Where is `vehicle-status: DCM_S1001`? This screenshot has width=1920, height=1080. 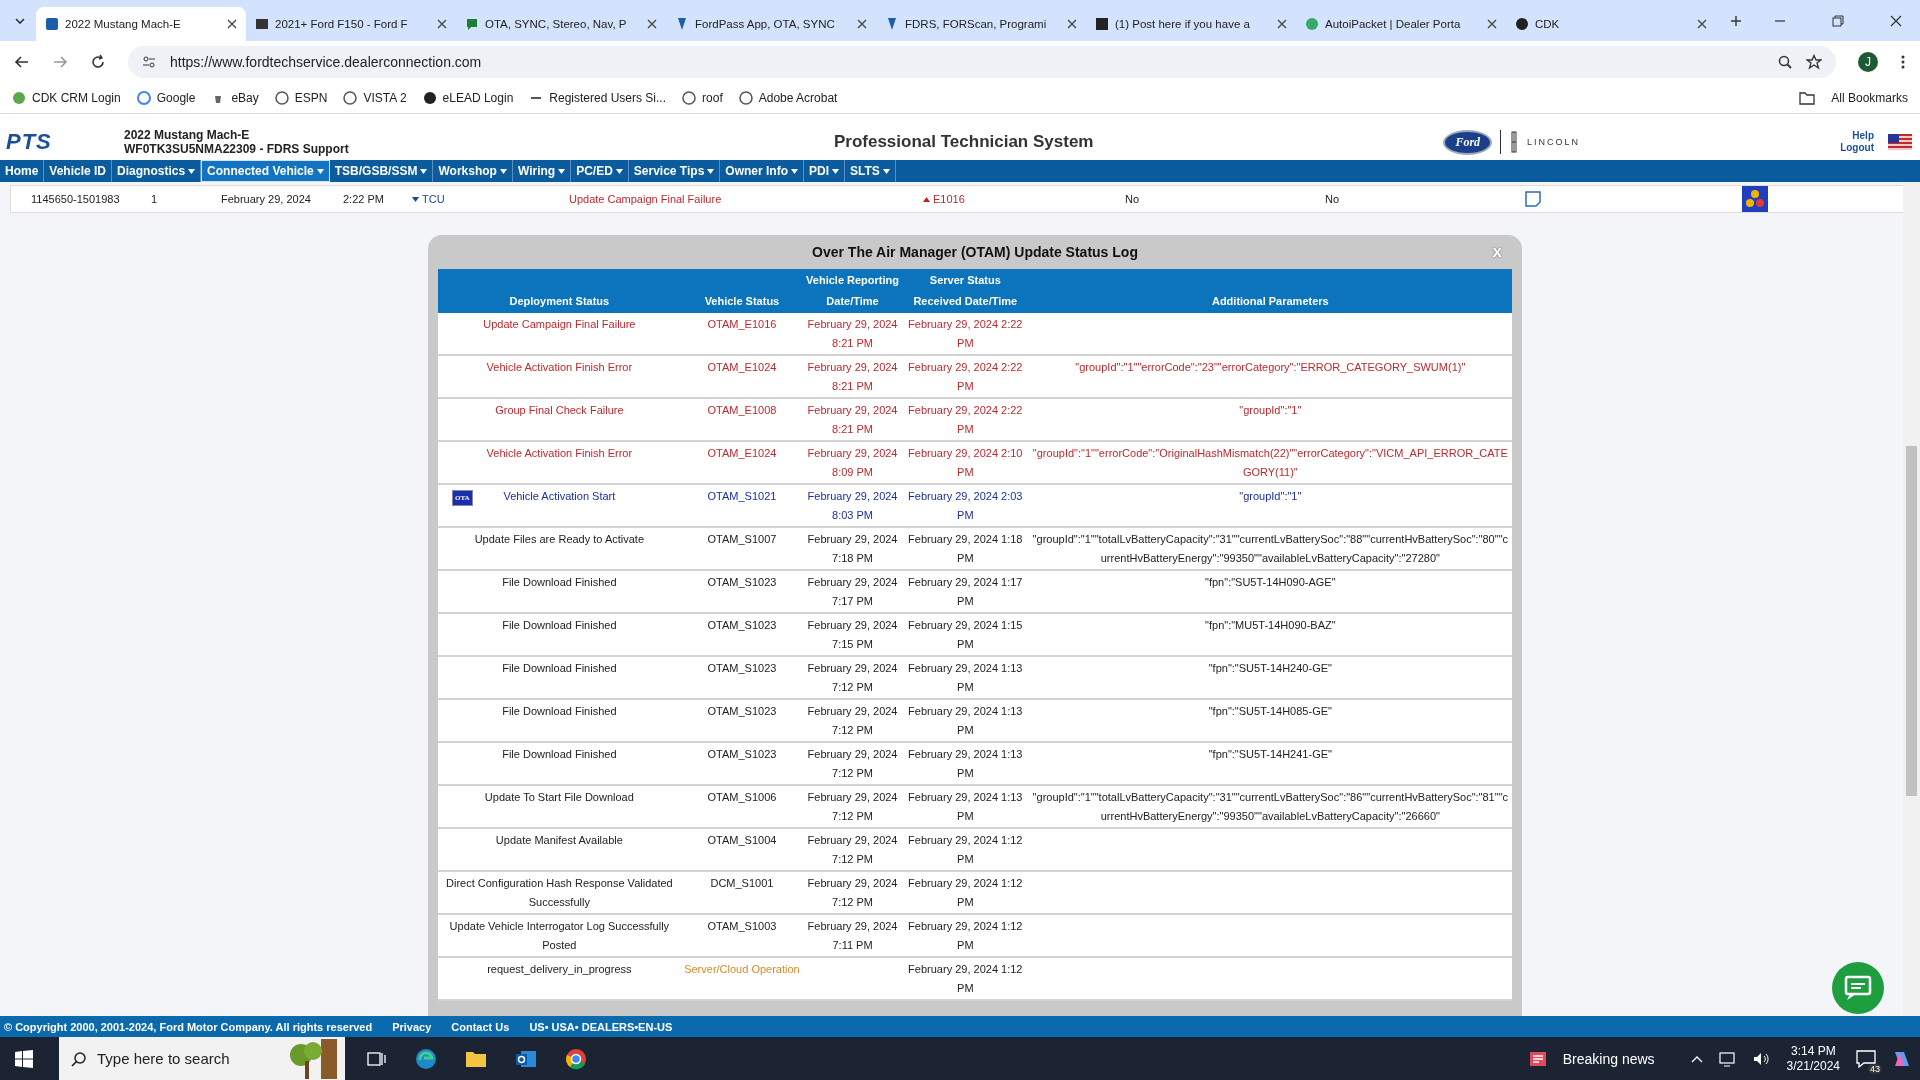
vehicle-status: DCM_S1001 is located at coordinates (742, 883).